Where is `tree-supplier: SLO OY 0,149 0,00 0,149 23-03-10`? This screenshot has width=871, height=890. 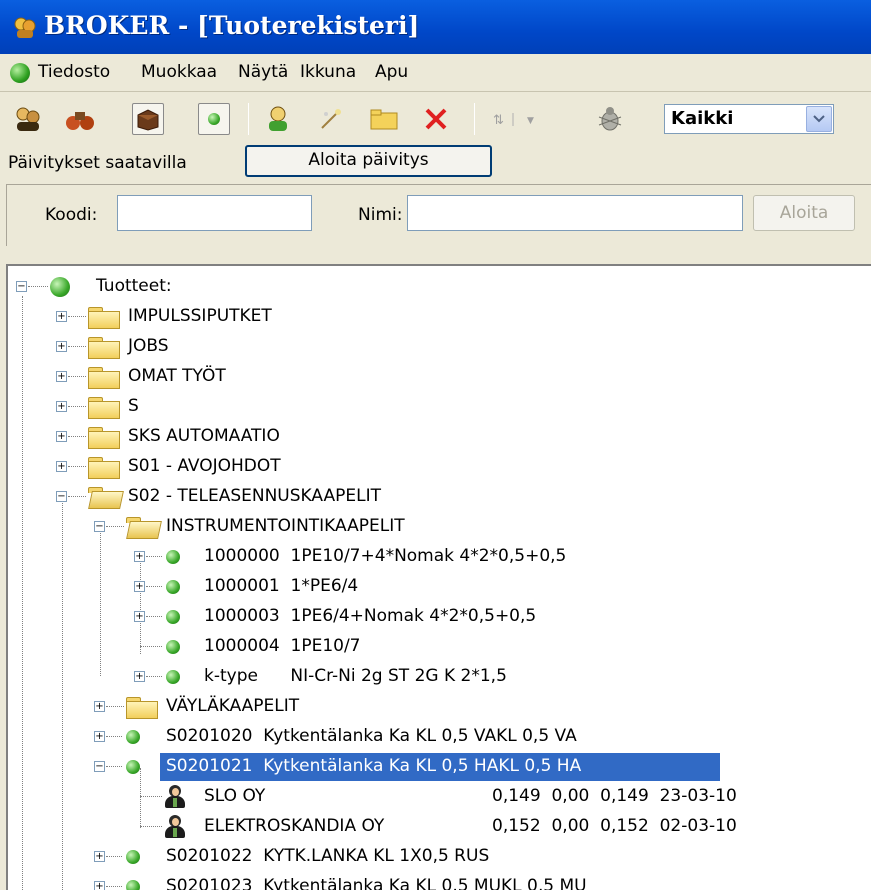 tree-supplier: SLO OY 0,149 0,00 0,149 23-03-10 is located at coordinates (439, 797).